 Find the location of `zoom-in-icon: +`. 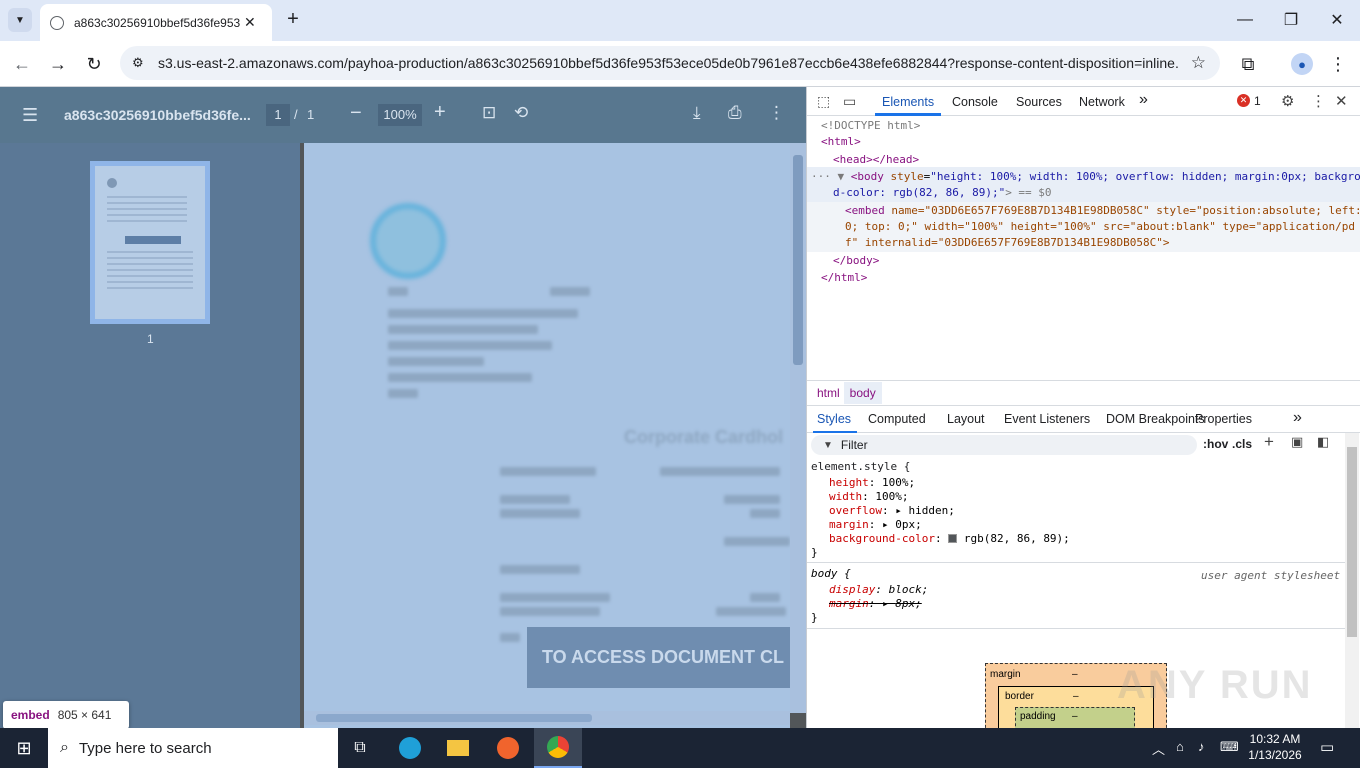

zoom-in-icon: + is located at coordinates (440, 112).